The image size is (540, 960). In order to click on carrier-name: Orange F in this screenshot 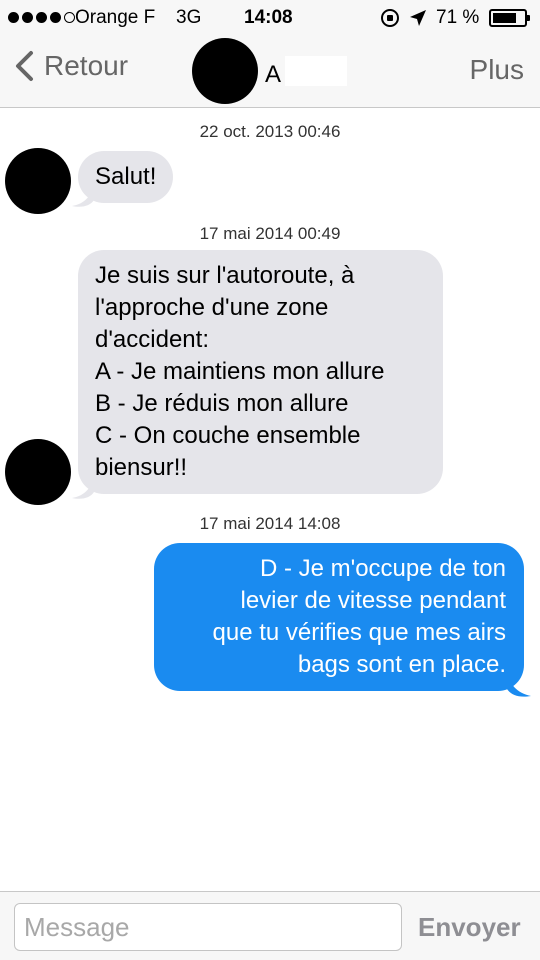, I will do `click(115, 17)`.